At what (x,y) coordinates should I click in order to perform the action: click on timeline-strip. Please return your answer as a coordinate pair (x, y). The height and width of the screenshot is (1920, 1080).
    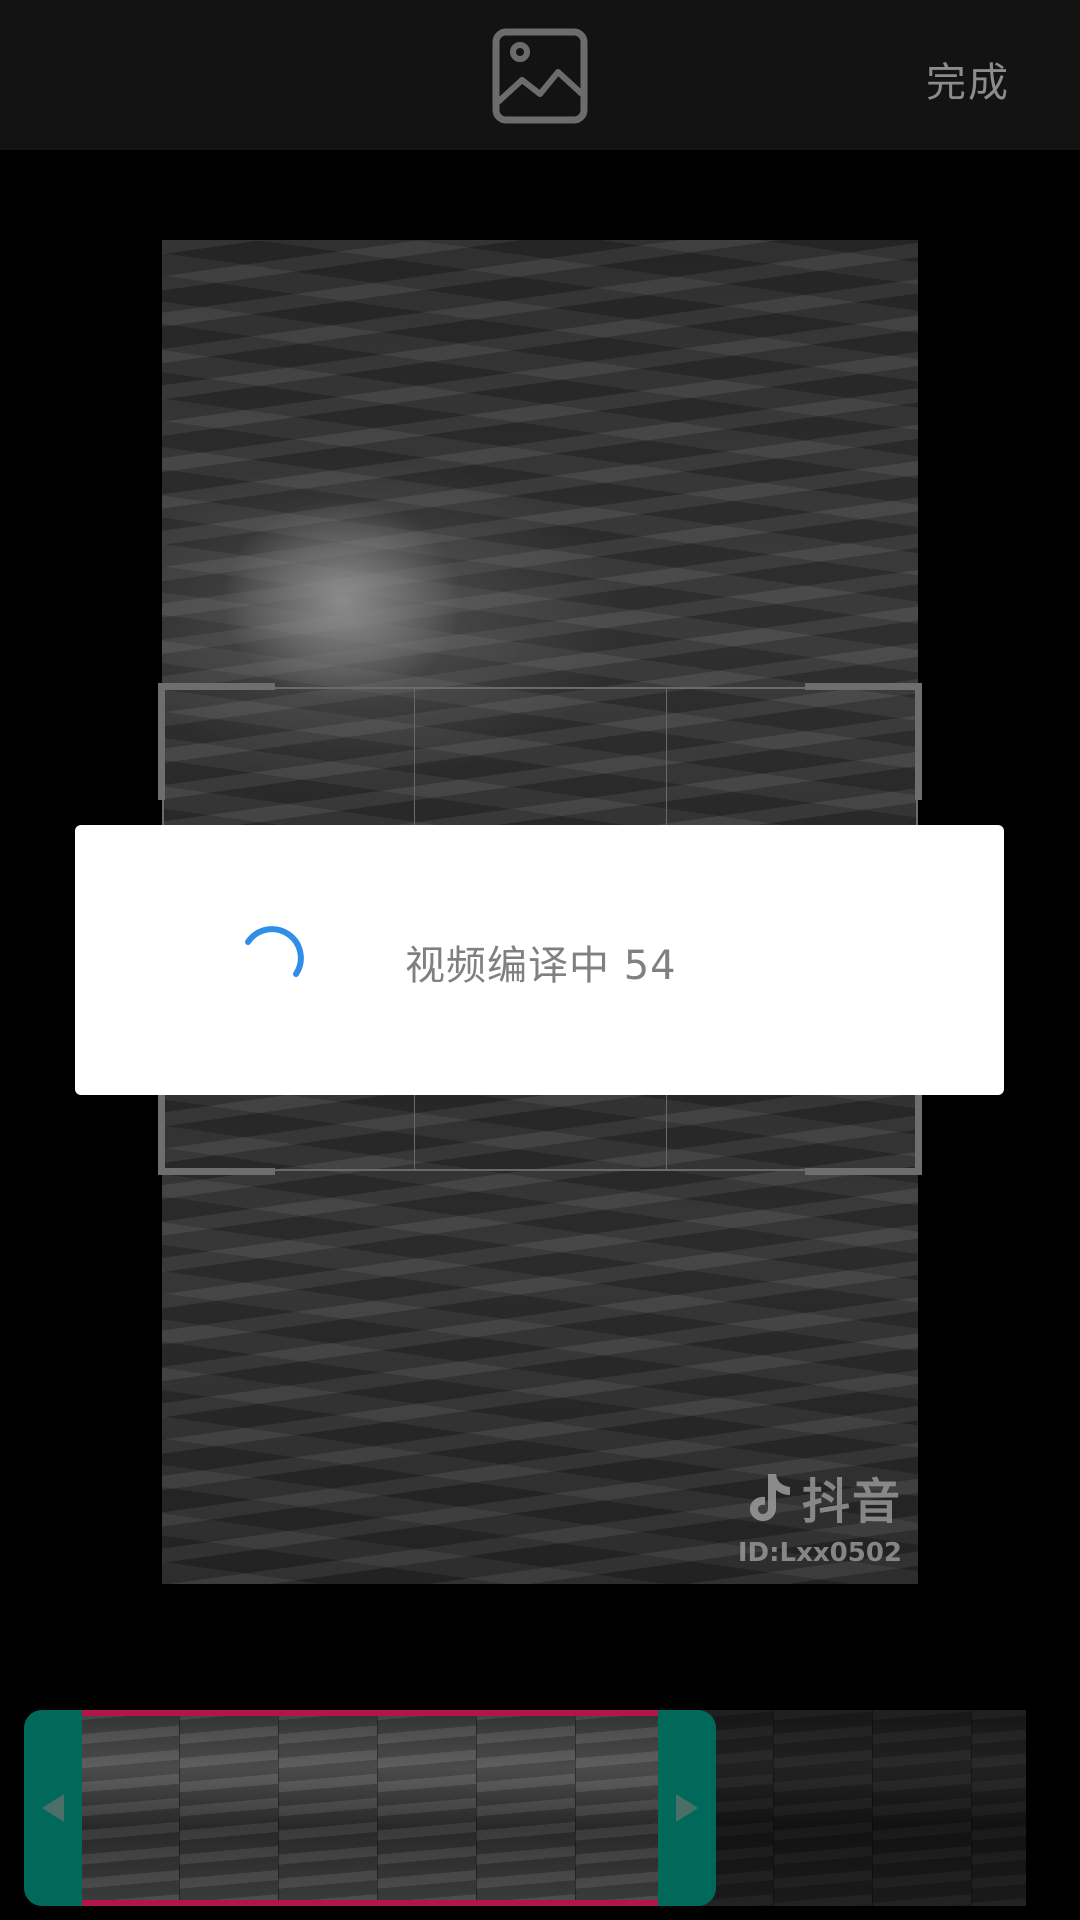
    Looking at the image, I should click on (525, 1808).